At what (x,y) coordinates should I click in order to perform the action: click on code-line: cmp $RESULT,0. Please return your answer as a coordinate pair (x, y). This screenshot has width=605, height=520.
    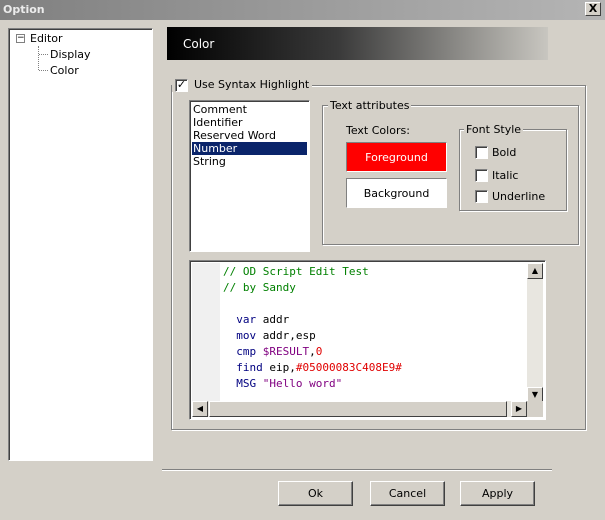
    Looking at the image, I should click on (273, 351).